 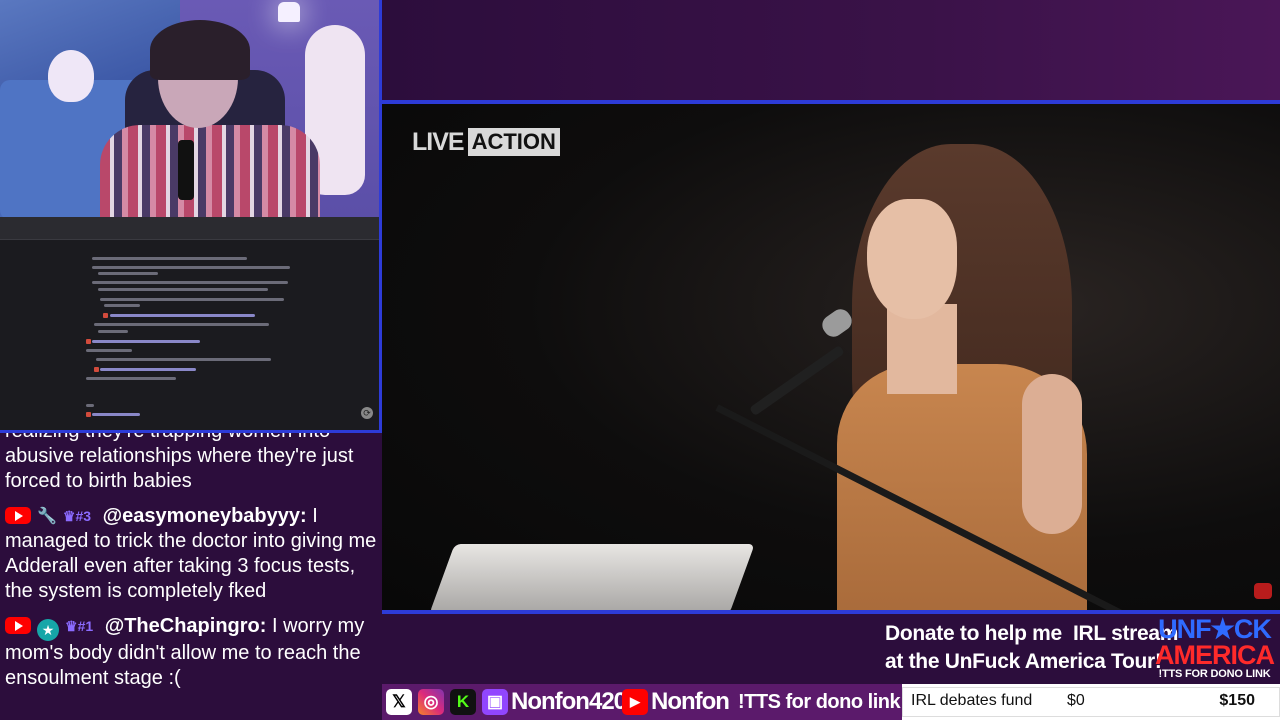 I want to click on crown-badge-icon: ♛#3, so click(x=77, y=516).